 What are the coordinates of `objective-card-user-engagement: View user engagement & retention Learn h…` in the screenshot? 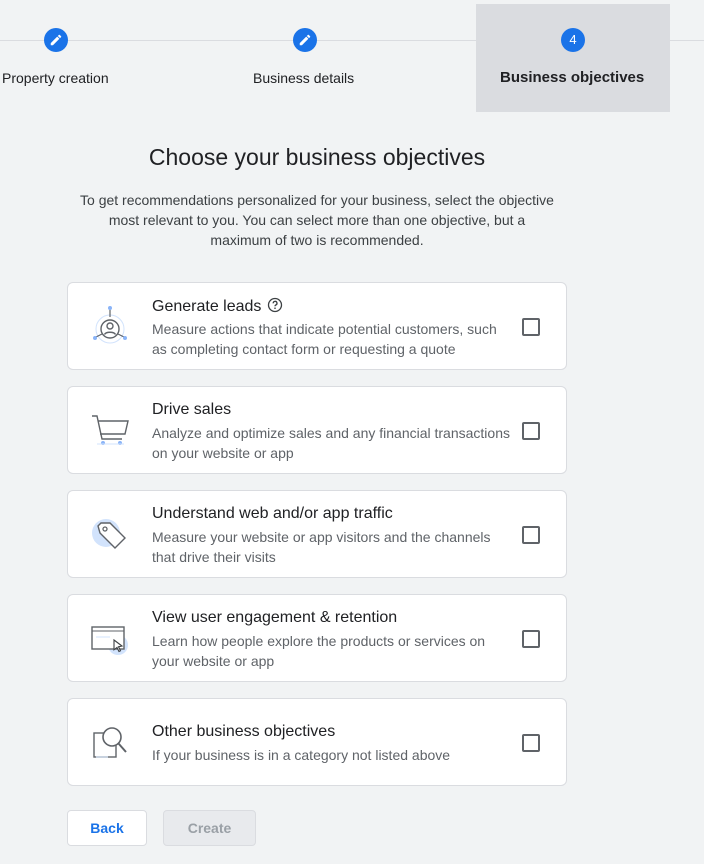 It's located at (317, 638).